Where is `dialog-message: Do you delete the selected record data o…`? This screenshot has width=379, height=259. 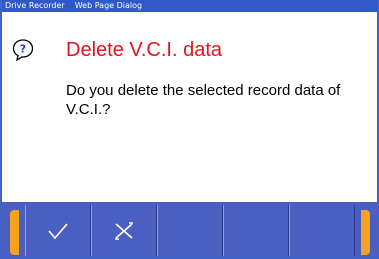
dialog-message: Do you delete the selected record data o… is located at coordinates (203, 100).